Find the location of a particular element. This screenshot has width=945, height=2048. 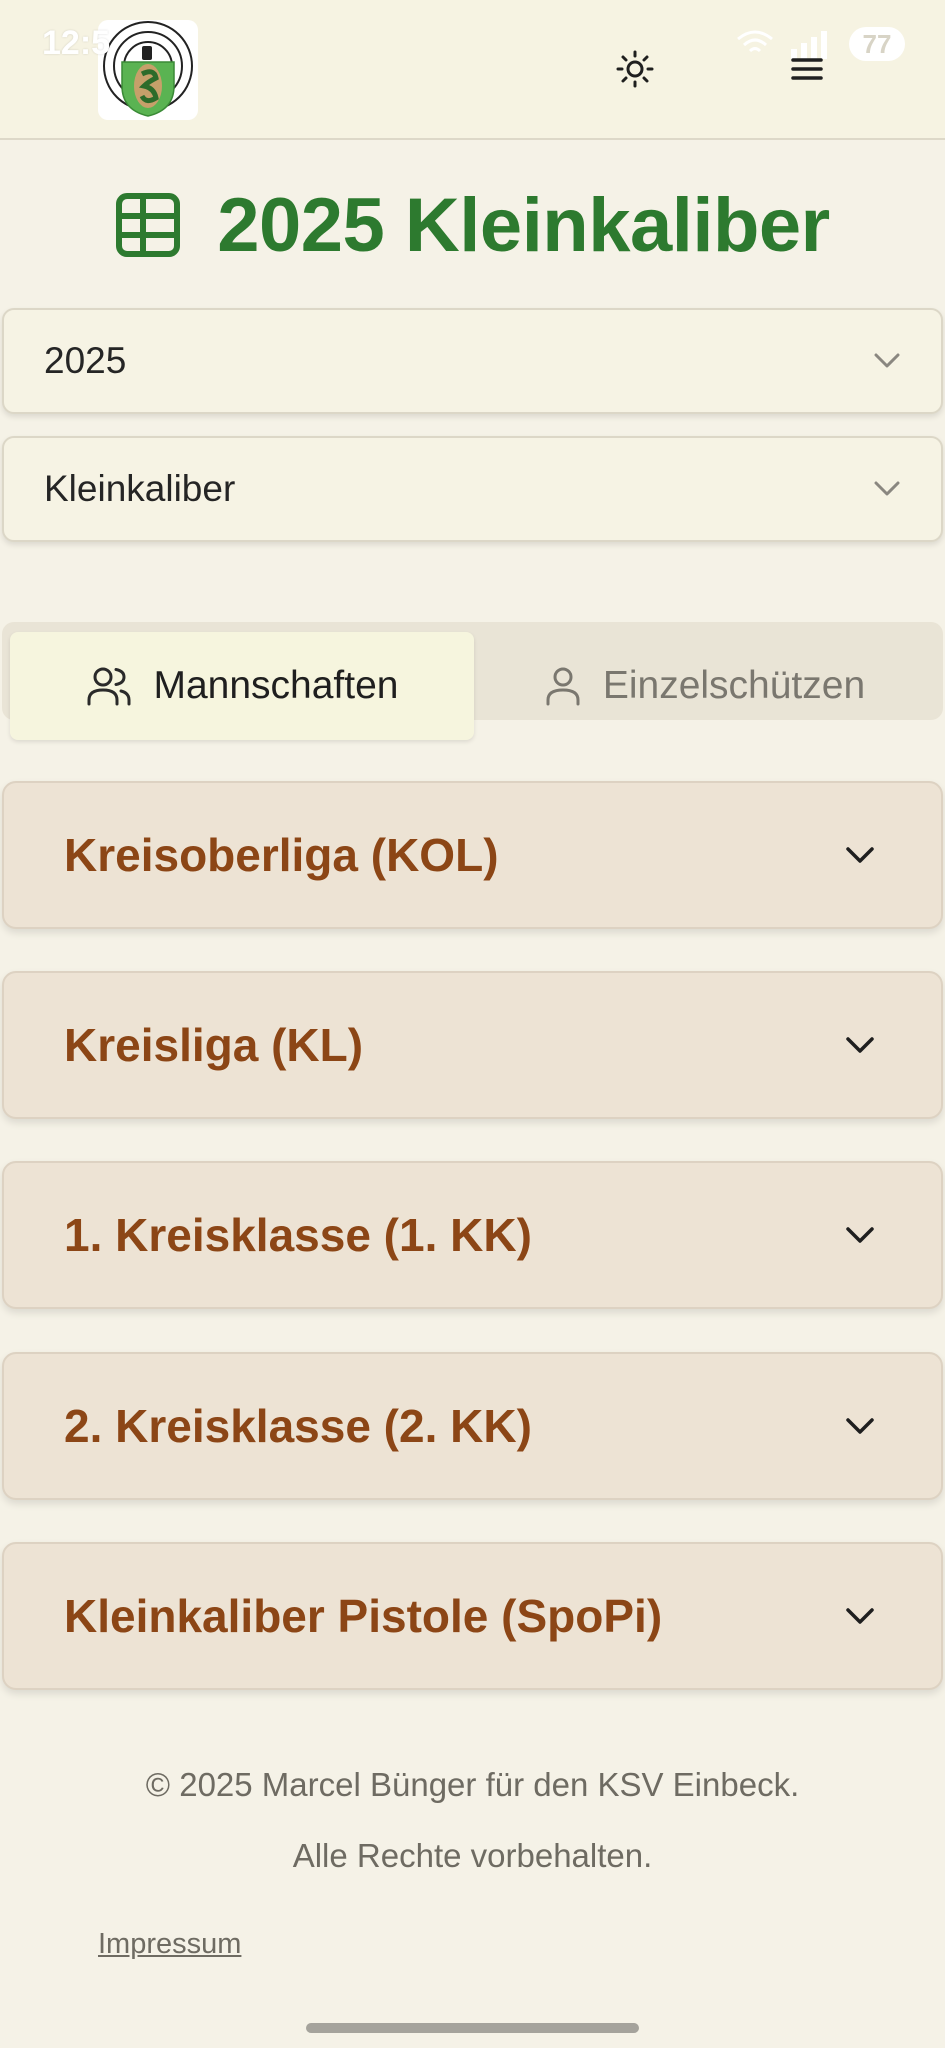

page-title: 2025 Kleinkaliber is located at coordinates (472, 225).